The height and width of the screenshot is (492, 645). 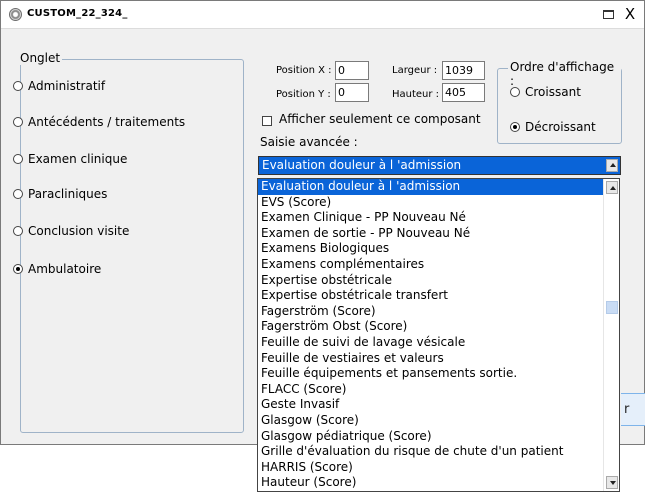 I want to click on maximize-icon, so click(x=608, y=14).